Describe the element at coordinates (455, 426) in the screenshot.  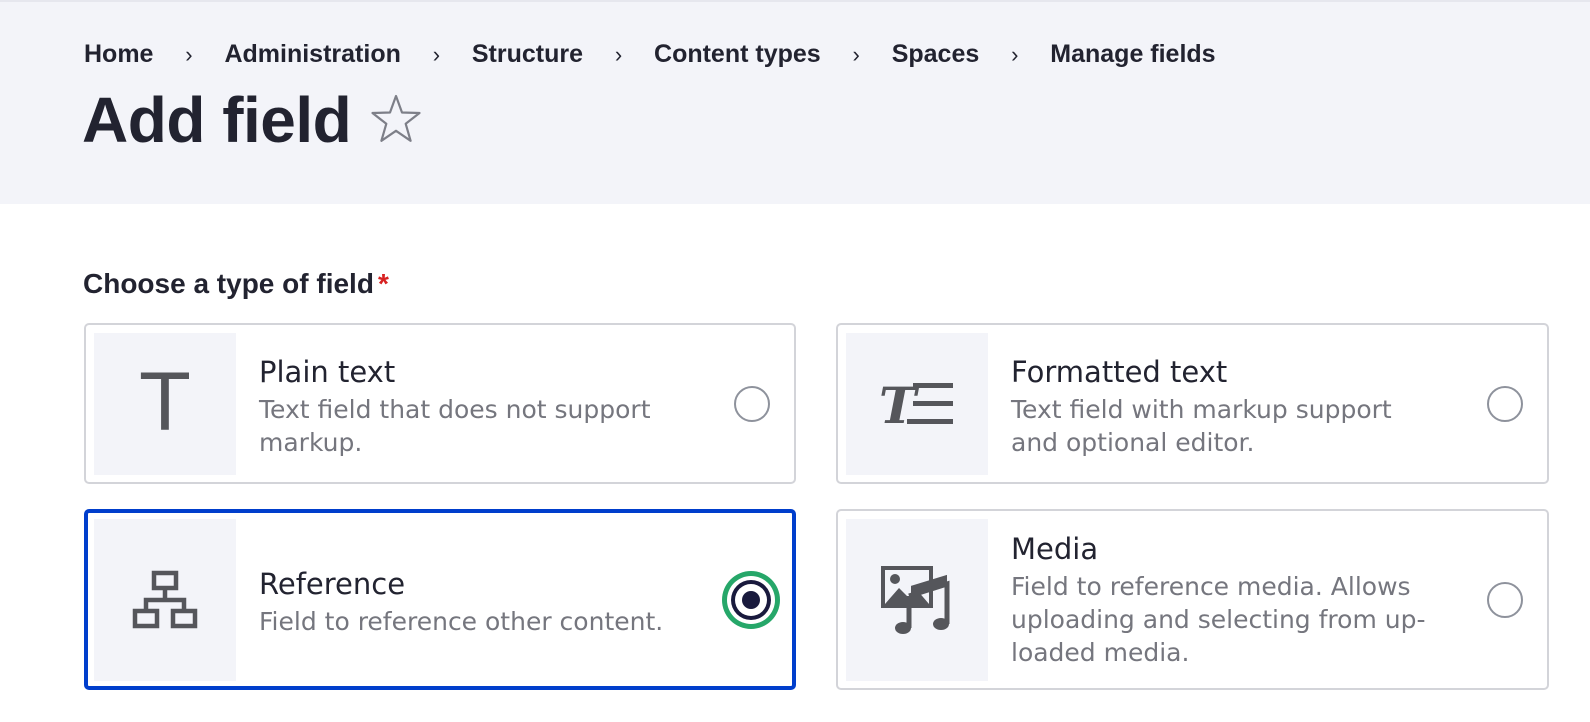
I see `field-option-description: Text field that does not support markup.` at that location.